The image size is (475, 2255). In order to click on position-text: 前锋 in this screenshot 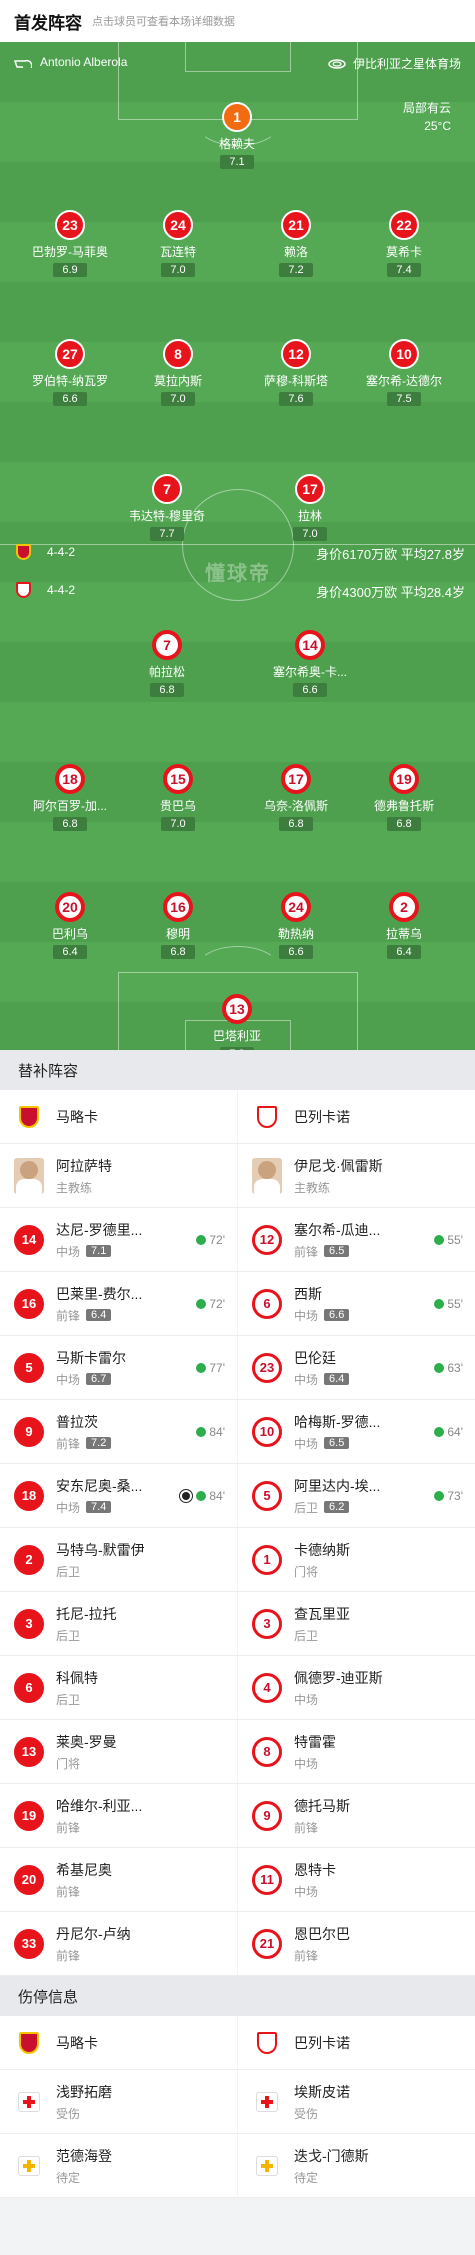, I will do `click(68, 1443)`.